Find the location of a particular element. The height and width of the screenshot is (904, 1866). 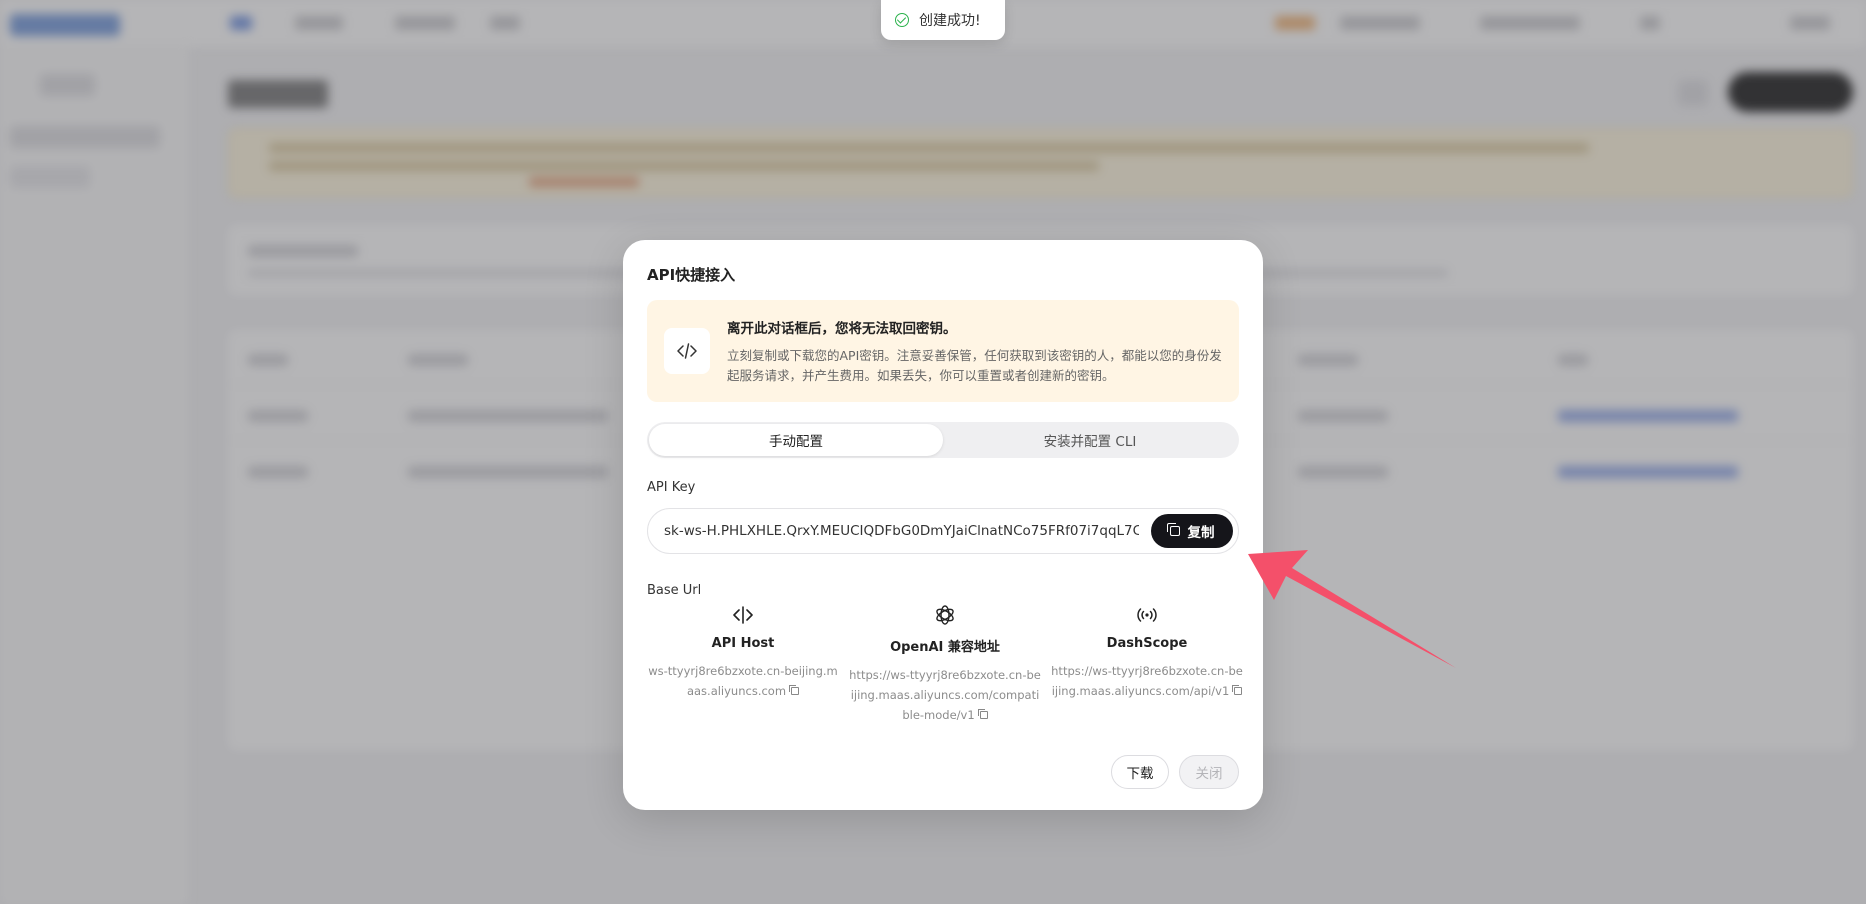

check-circle-icon is located at coordinates (902, 20).